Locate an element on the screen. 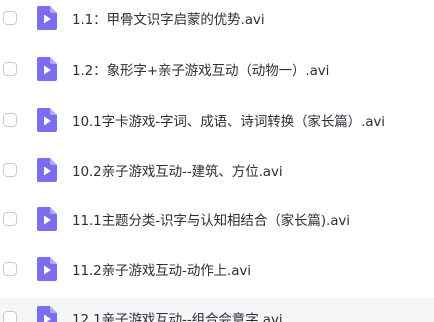 The image size is (434, 322). file-row: 11.1主题分类-识字与认知相结合（家长篇).avi is located at coordinates (217, 219).